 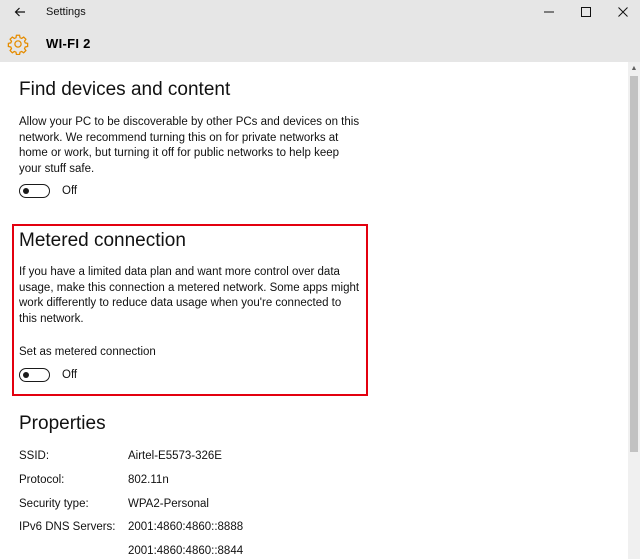 What do you see at coordinates (125, 89) in the screenshot?
I see `find-devices-heading: Find devices and content` at bounding box center [125, 89].